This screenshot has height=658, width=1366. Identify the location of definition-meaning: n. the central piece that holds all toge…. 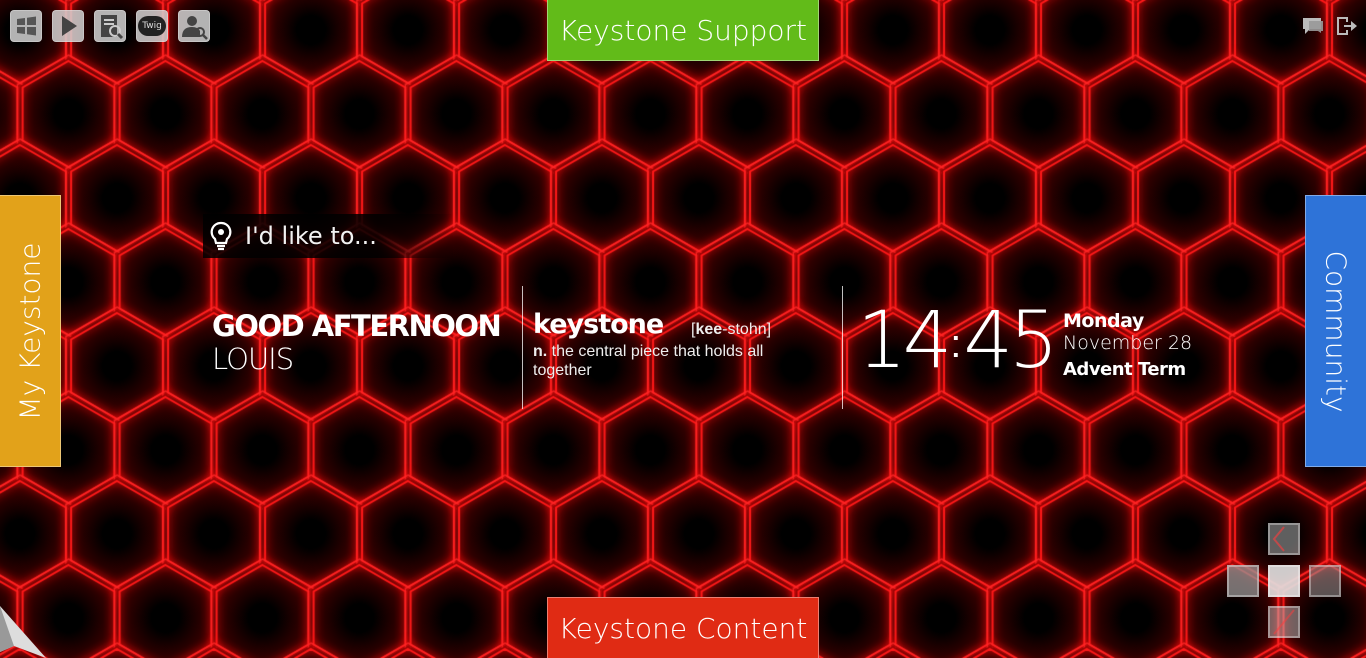
(663, 361).